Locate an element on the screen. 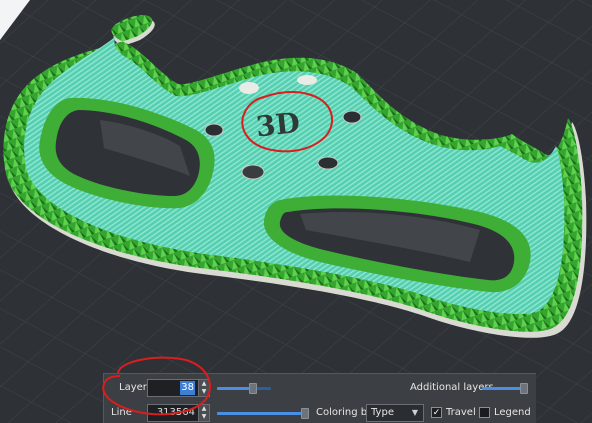 This screenshot has width=592, height=423. mount-hole-upper-left is located at coordinates (249, 88).